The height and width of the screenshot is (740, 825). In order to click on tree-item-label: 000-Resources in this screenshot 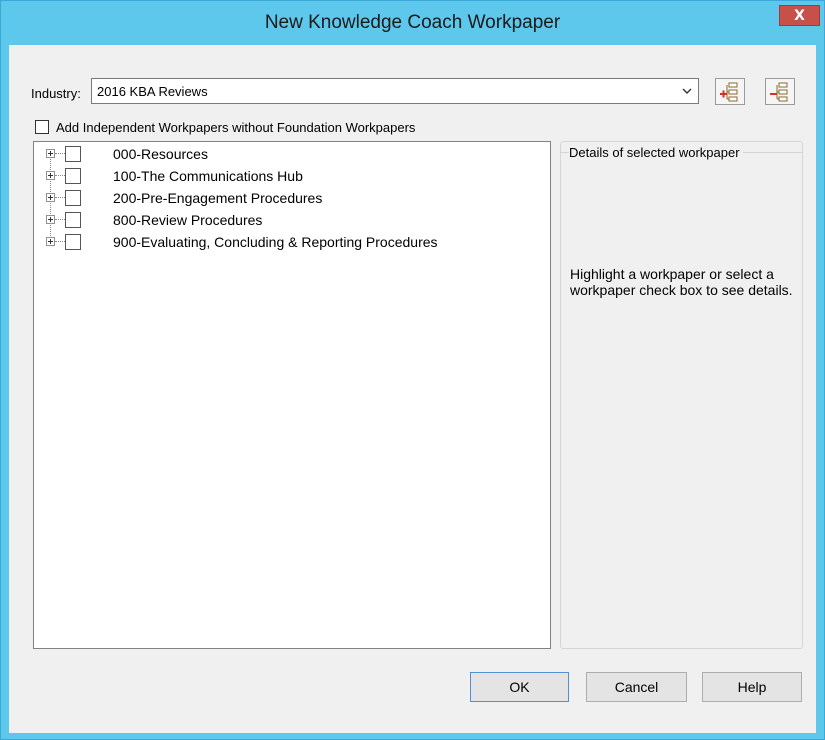, I will do `click(160, 154)`.